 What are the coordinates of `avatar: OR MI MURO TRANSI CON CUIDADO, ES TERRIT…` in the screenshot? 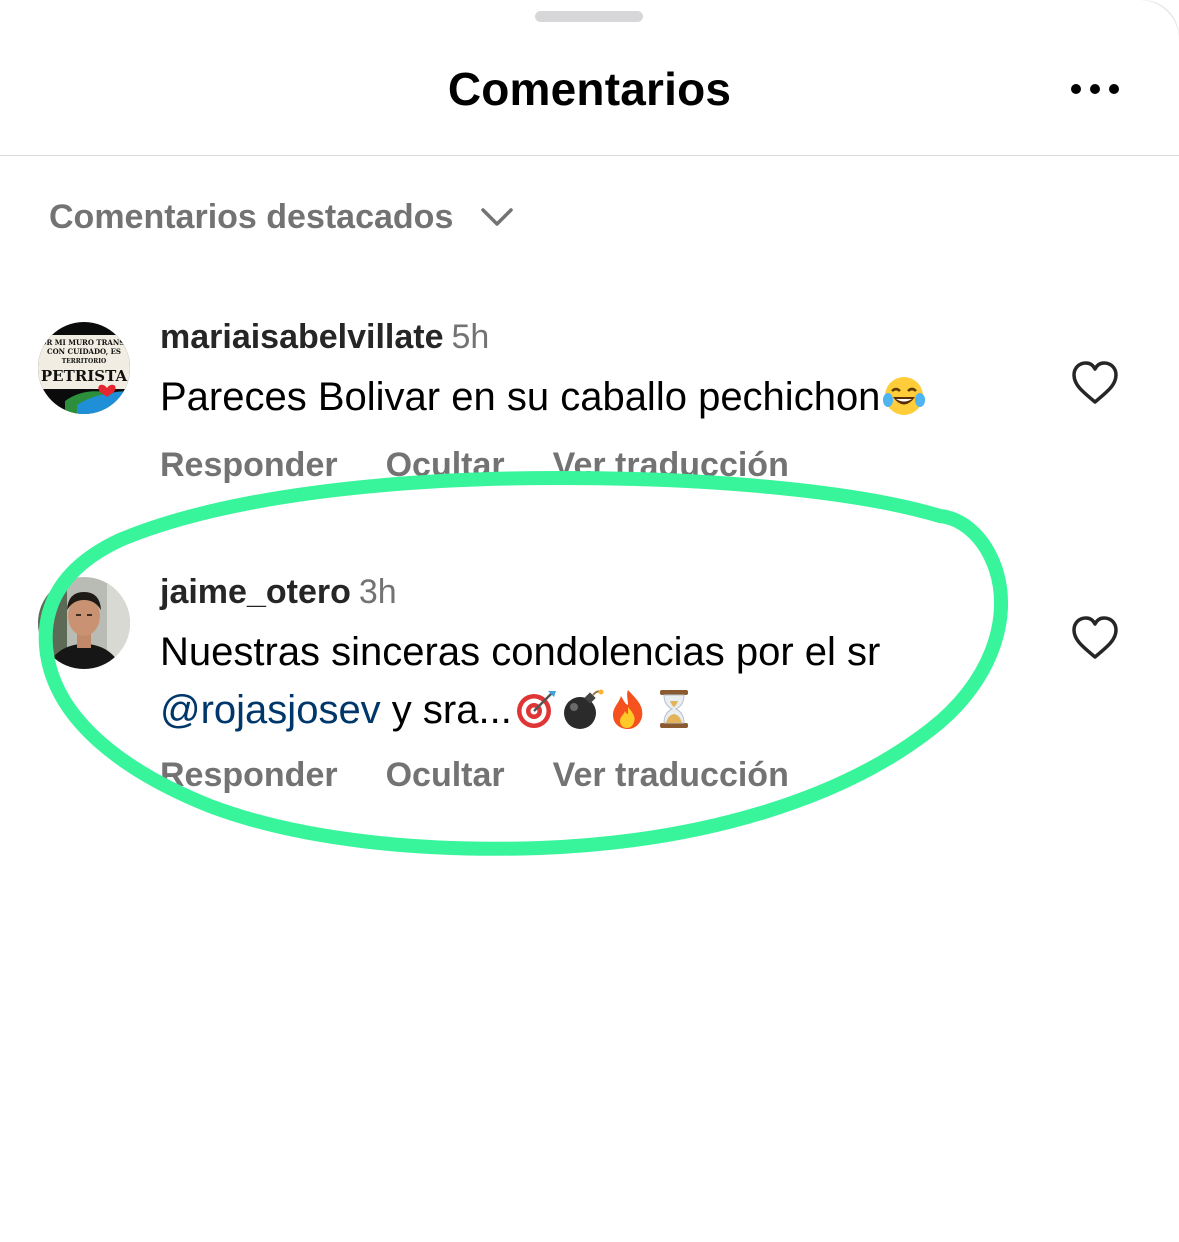 It's located at (84, 368).